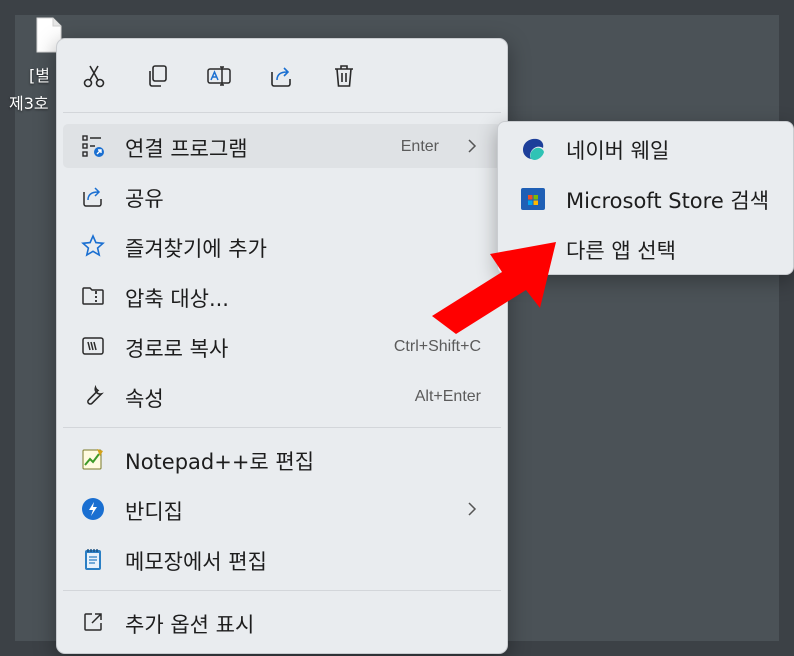 The image size is (794, 656). I want to click on share-item: 공유, so click(282, 196).